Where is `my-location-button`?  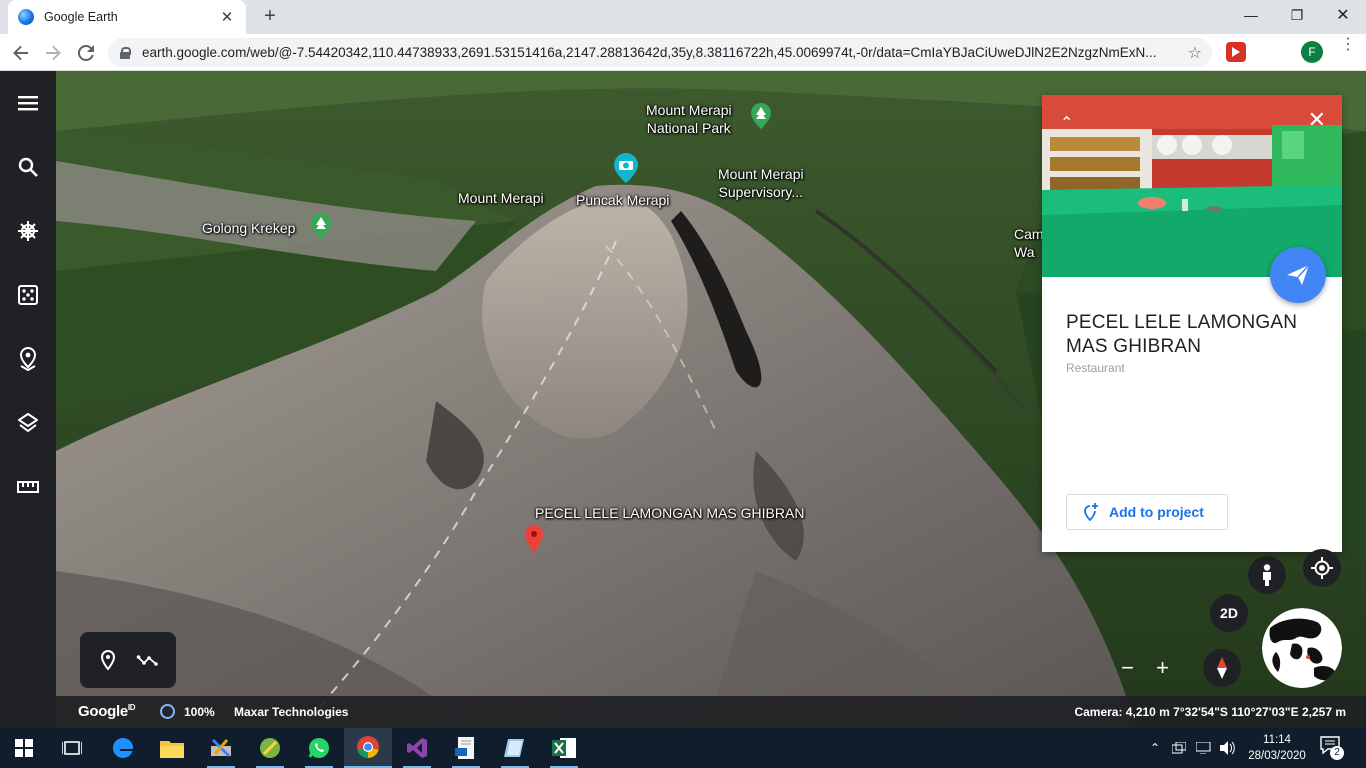 my-location-button is located at coordinates (1322, 568).